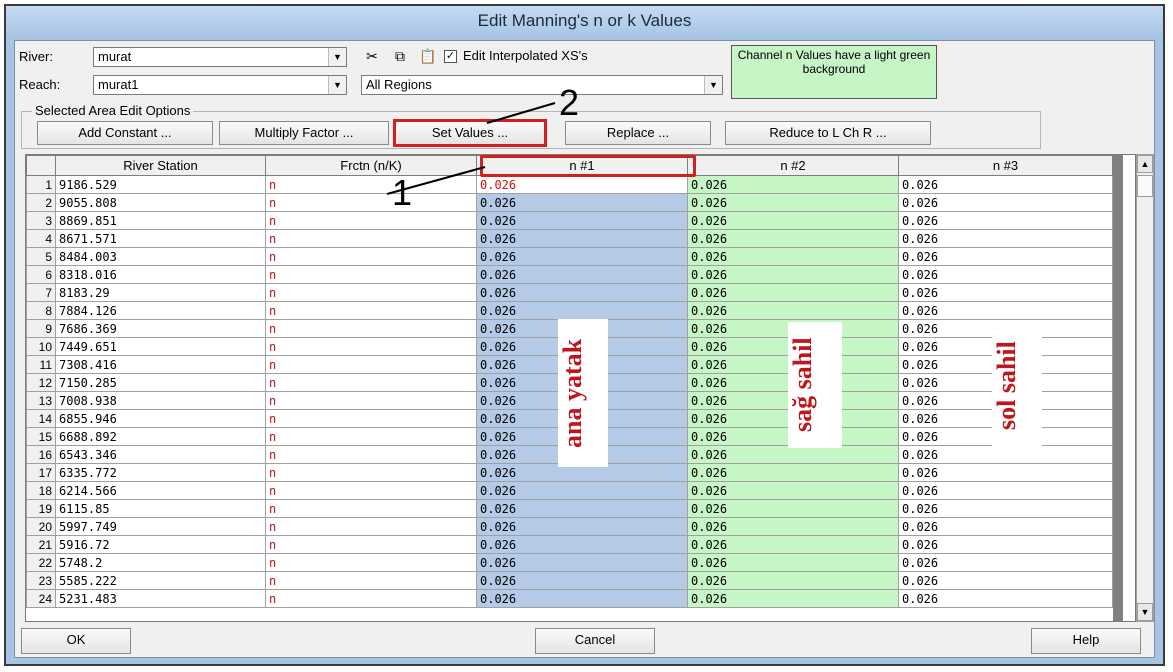  I want to click on ok-button: OK, so click(76, 641).